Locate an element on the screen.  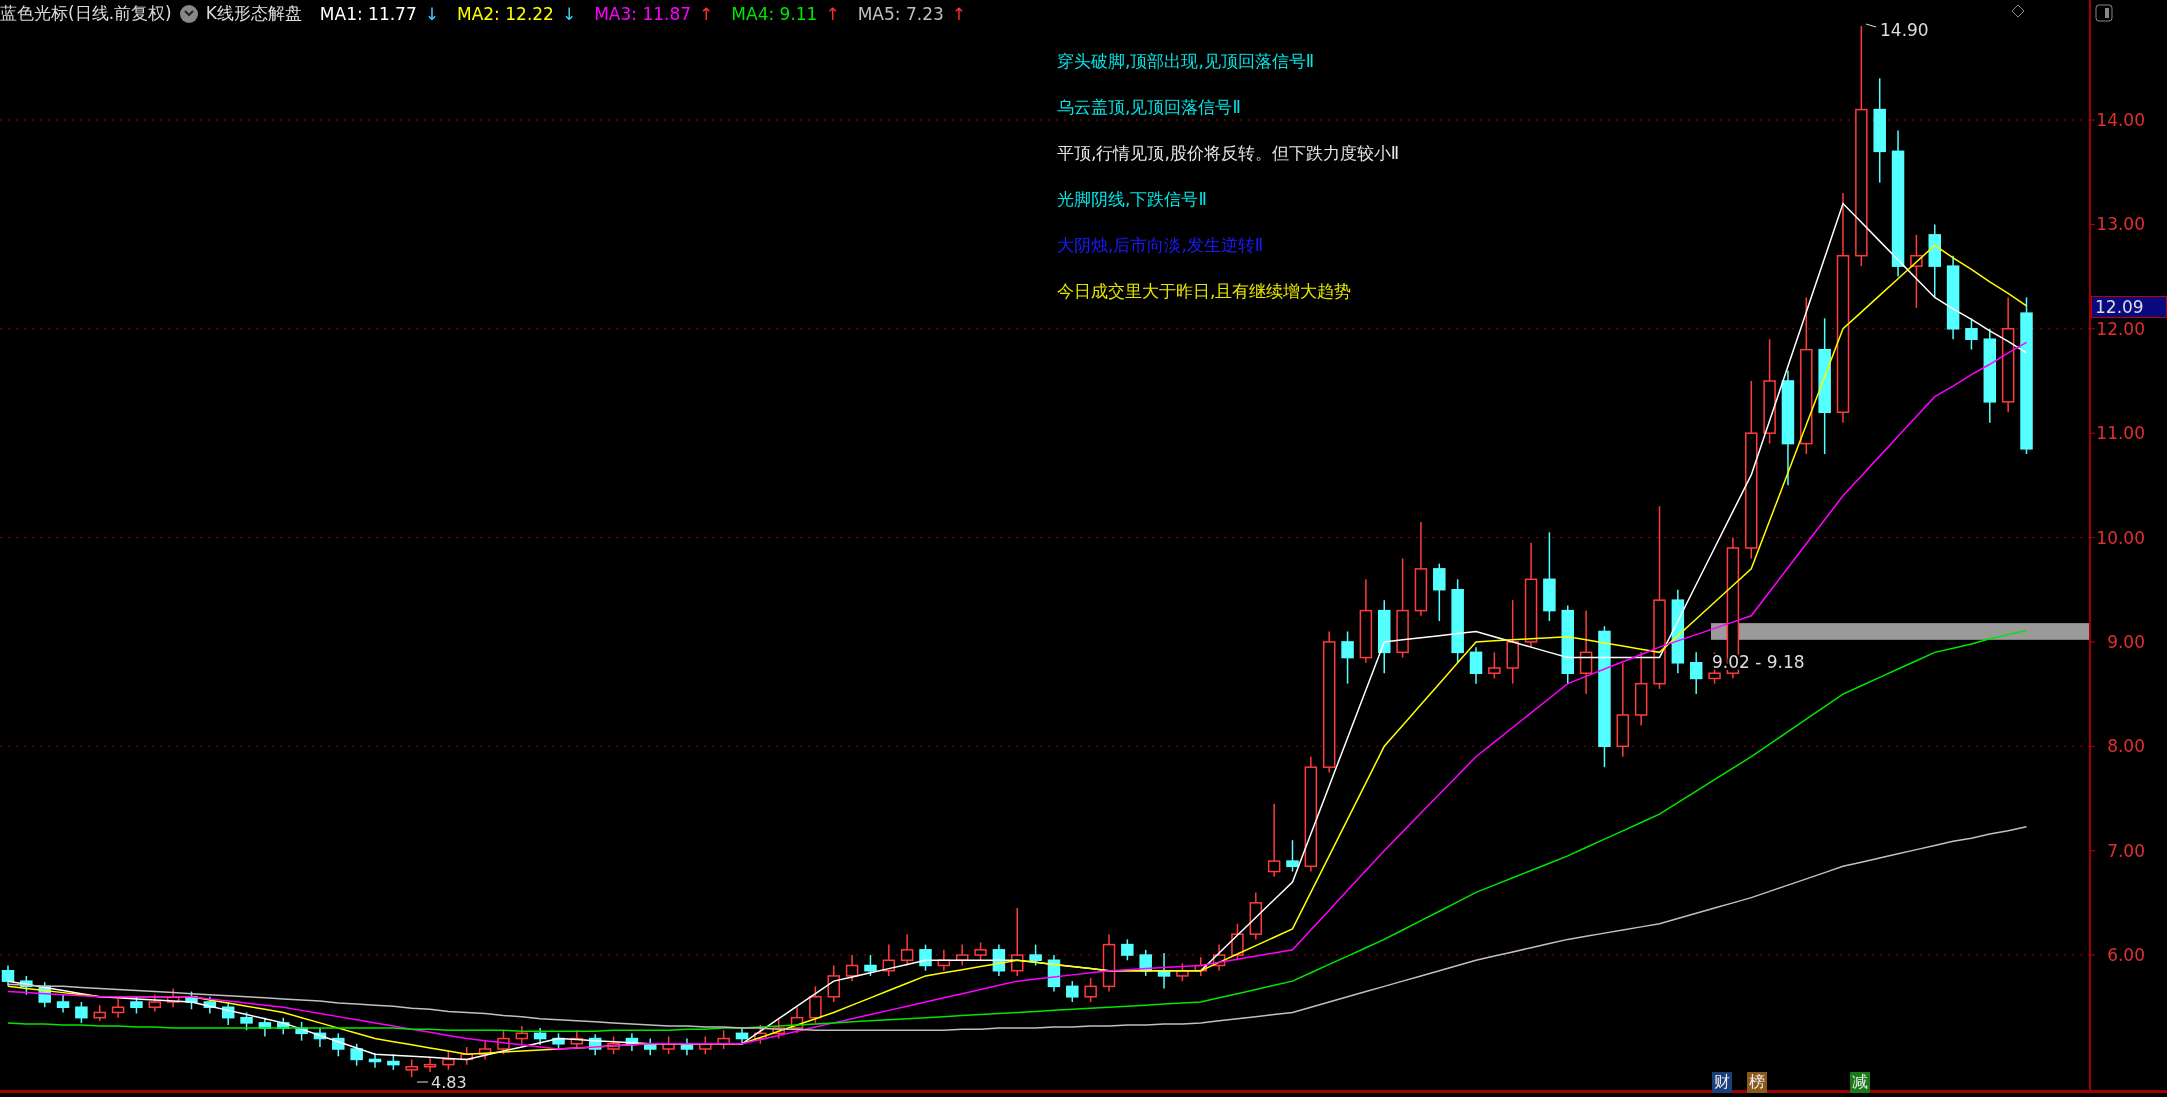
moving-average-value: MA3: 11.87 is located at coordinates (643, 13).